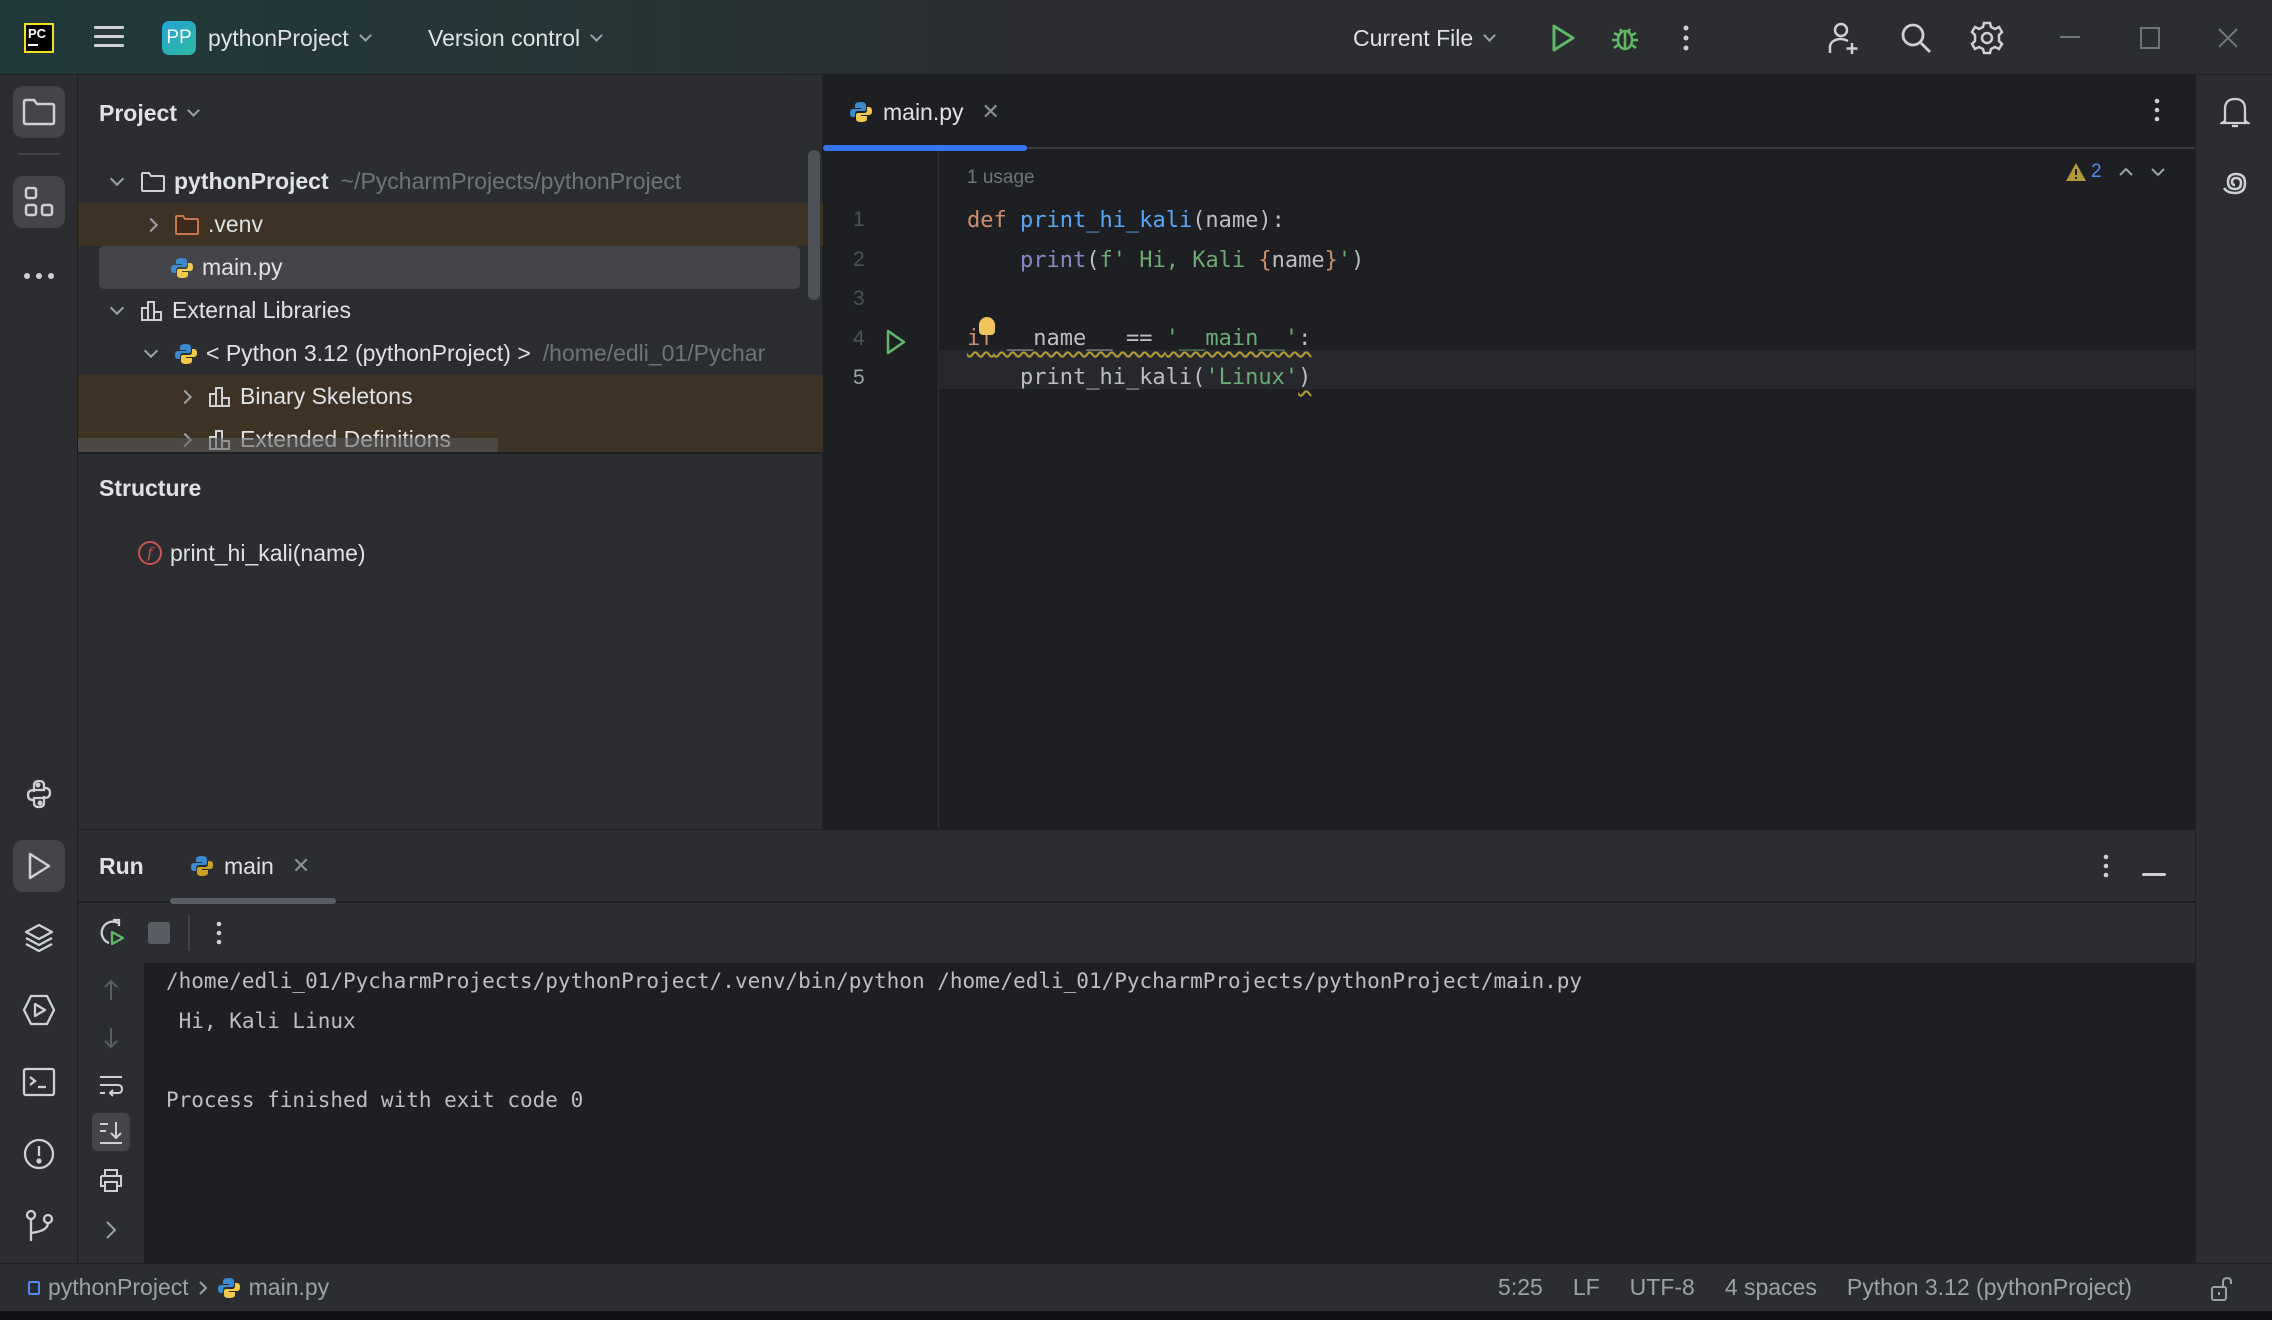  What do you see at coordinates (511, 181) in the screenshot?
I see `tree-item-path-hint: ~/PycharmProjects/pythonProject` at bounding box center [511, 181].